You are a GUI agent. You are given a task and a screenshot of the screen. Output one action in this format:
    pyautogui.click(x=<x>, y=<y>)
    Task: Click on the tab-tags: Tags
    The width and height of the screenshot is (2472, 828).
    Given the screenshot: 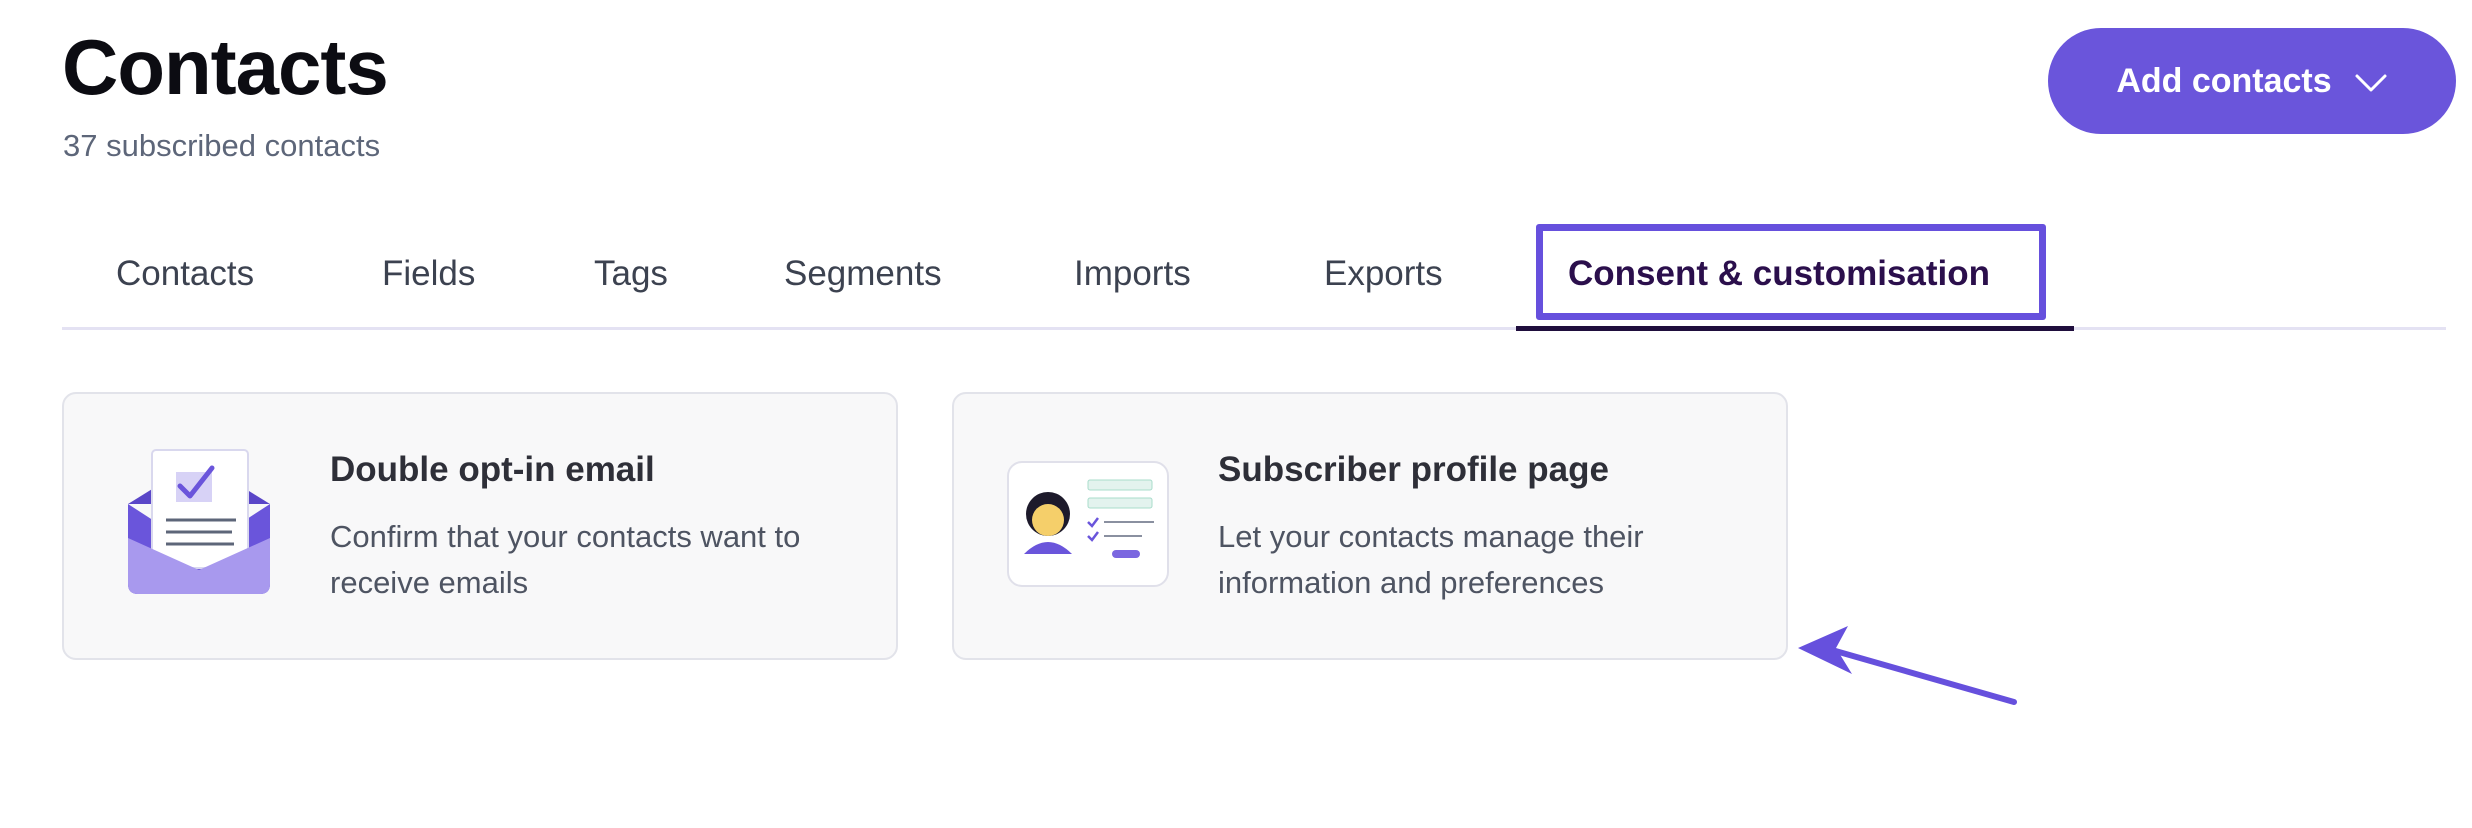 What is the action you would take?
    pyautogui.click(x=631, y=274)
    